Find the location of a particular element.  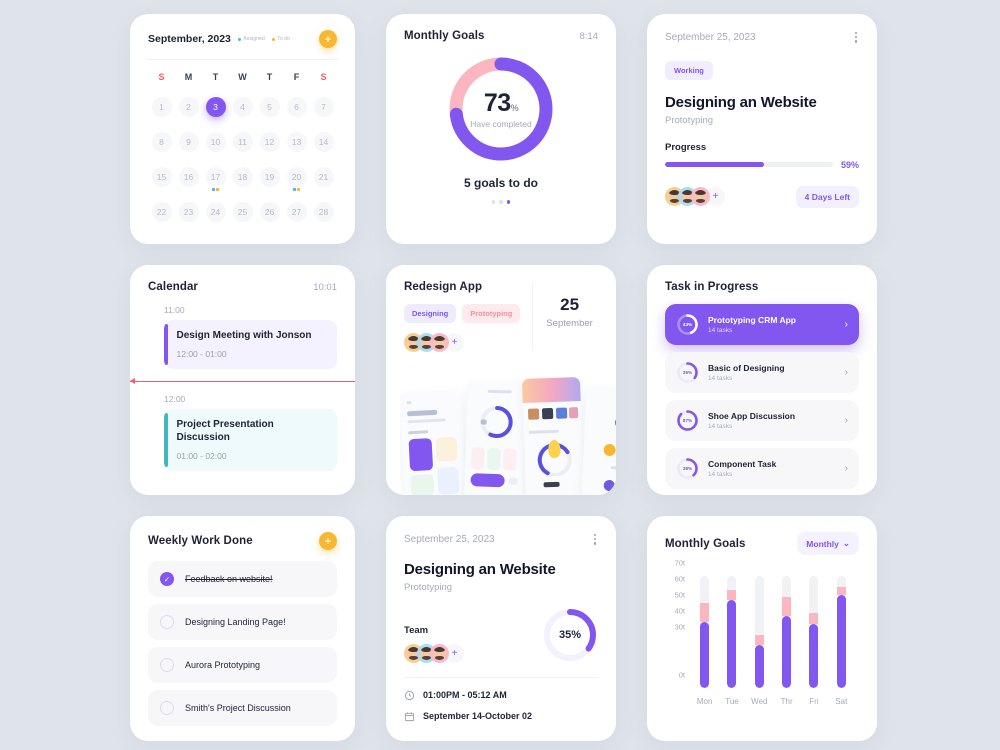

tag-prototyping: Prototyping is located at coordinates (491, 313).